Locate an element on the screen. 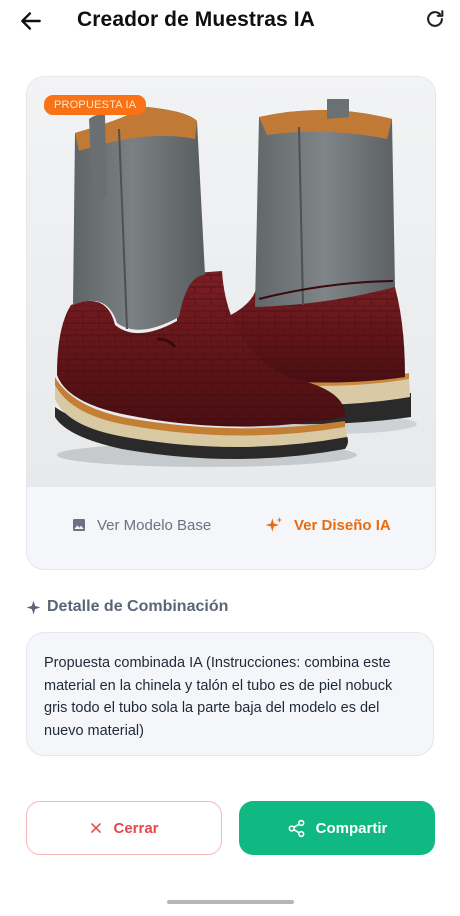 Image resolution: width=460 pixels, height=916 pixels. share-label: Compartir is located at coordinates (351, 828).